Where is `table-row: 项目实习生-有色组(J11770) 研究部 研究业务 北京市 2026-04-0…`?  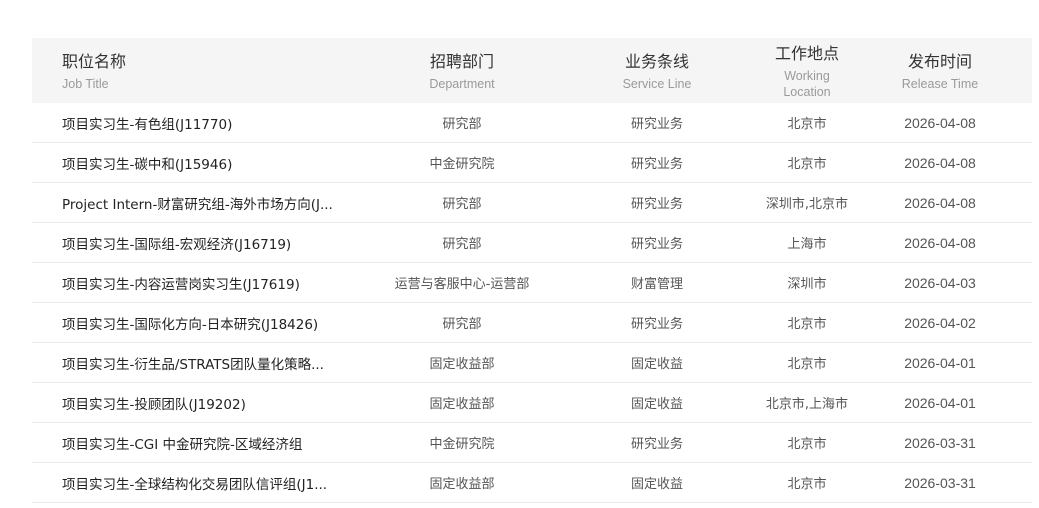
table-row: 项目实习生-有色组(J11770) 研究部 研究业务 北京市 2026-04-0… is located at coordinates (532, 123).